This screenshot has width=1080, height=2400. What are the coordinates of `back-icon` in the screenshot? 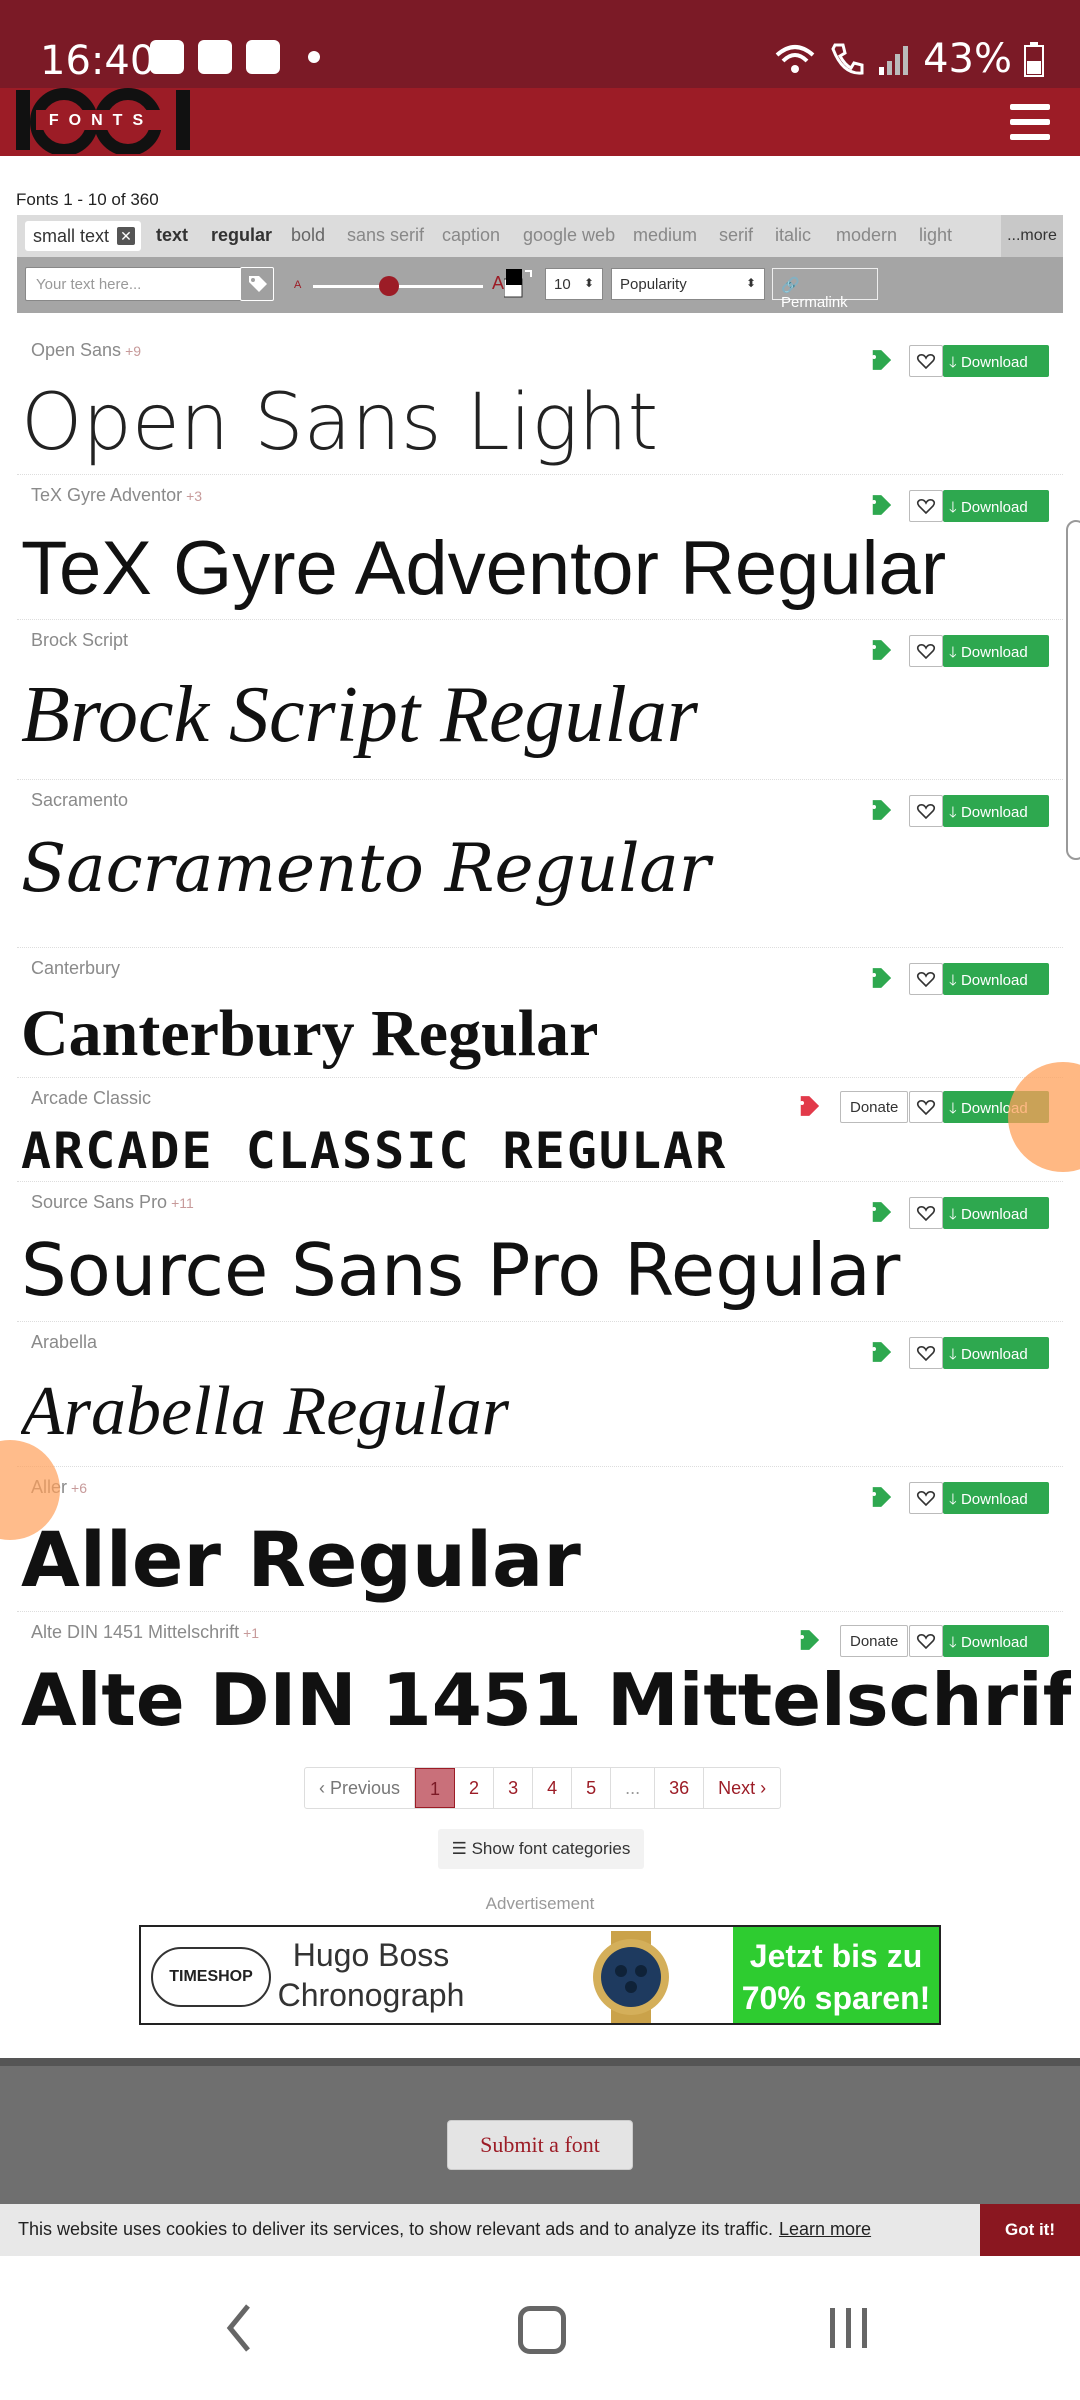 It's located at (240, 2328).